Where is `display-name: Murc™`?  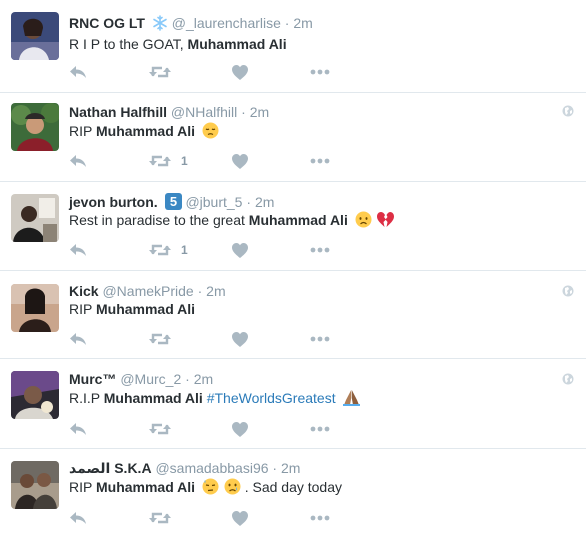 display-name: Murc™ is located at coordinates (92, 379).